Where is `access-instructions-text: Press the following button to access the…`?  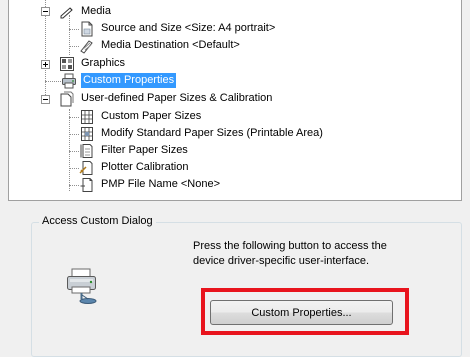 access-instructions-text: Press the following button to access the… is located at coordinates (290, 253).